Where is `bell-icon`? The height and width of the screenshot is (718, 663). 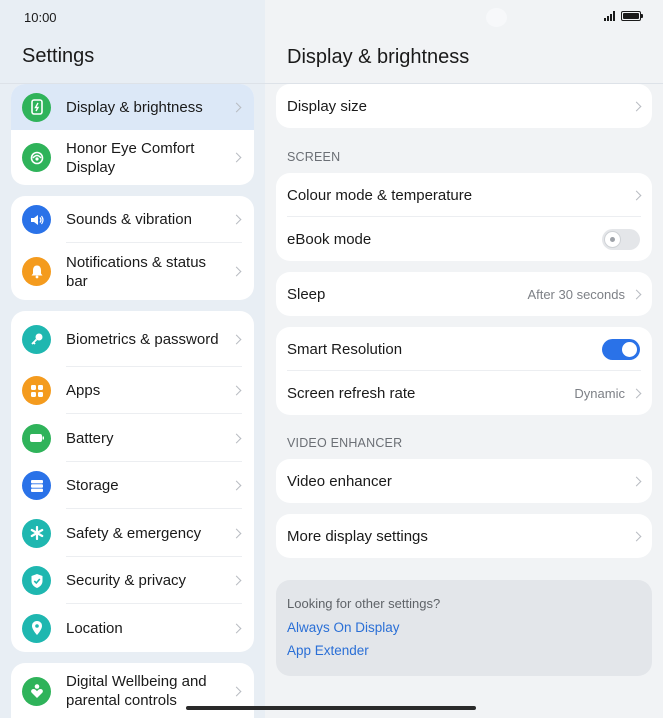
bell-icon is located at coordinates (36, 271).